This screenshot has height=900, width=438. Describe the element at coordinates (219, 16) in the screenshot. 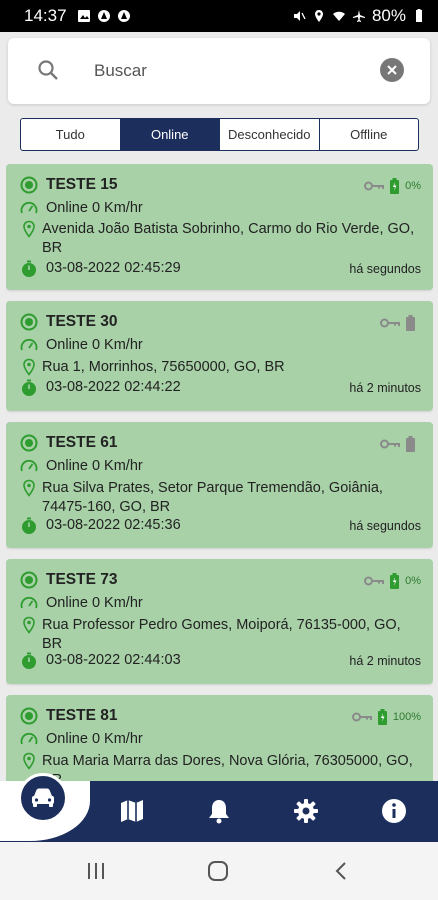

I see `status-bar: 14:37 80%` at that location.